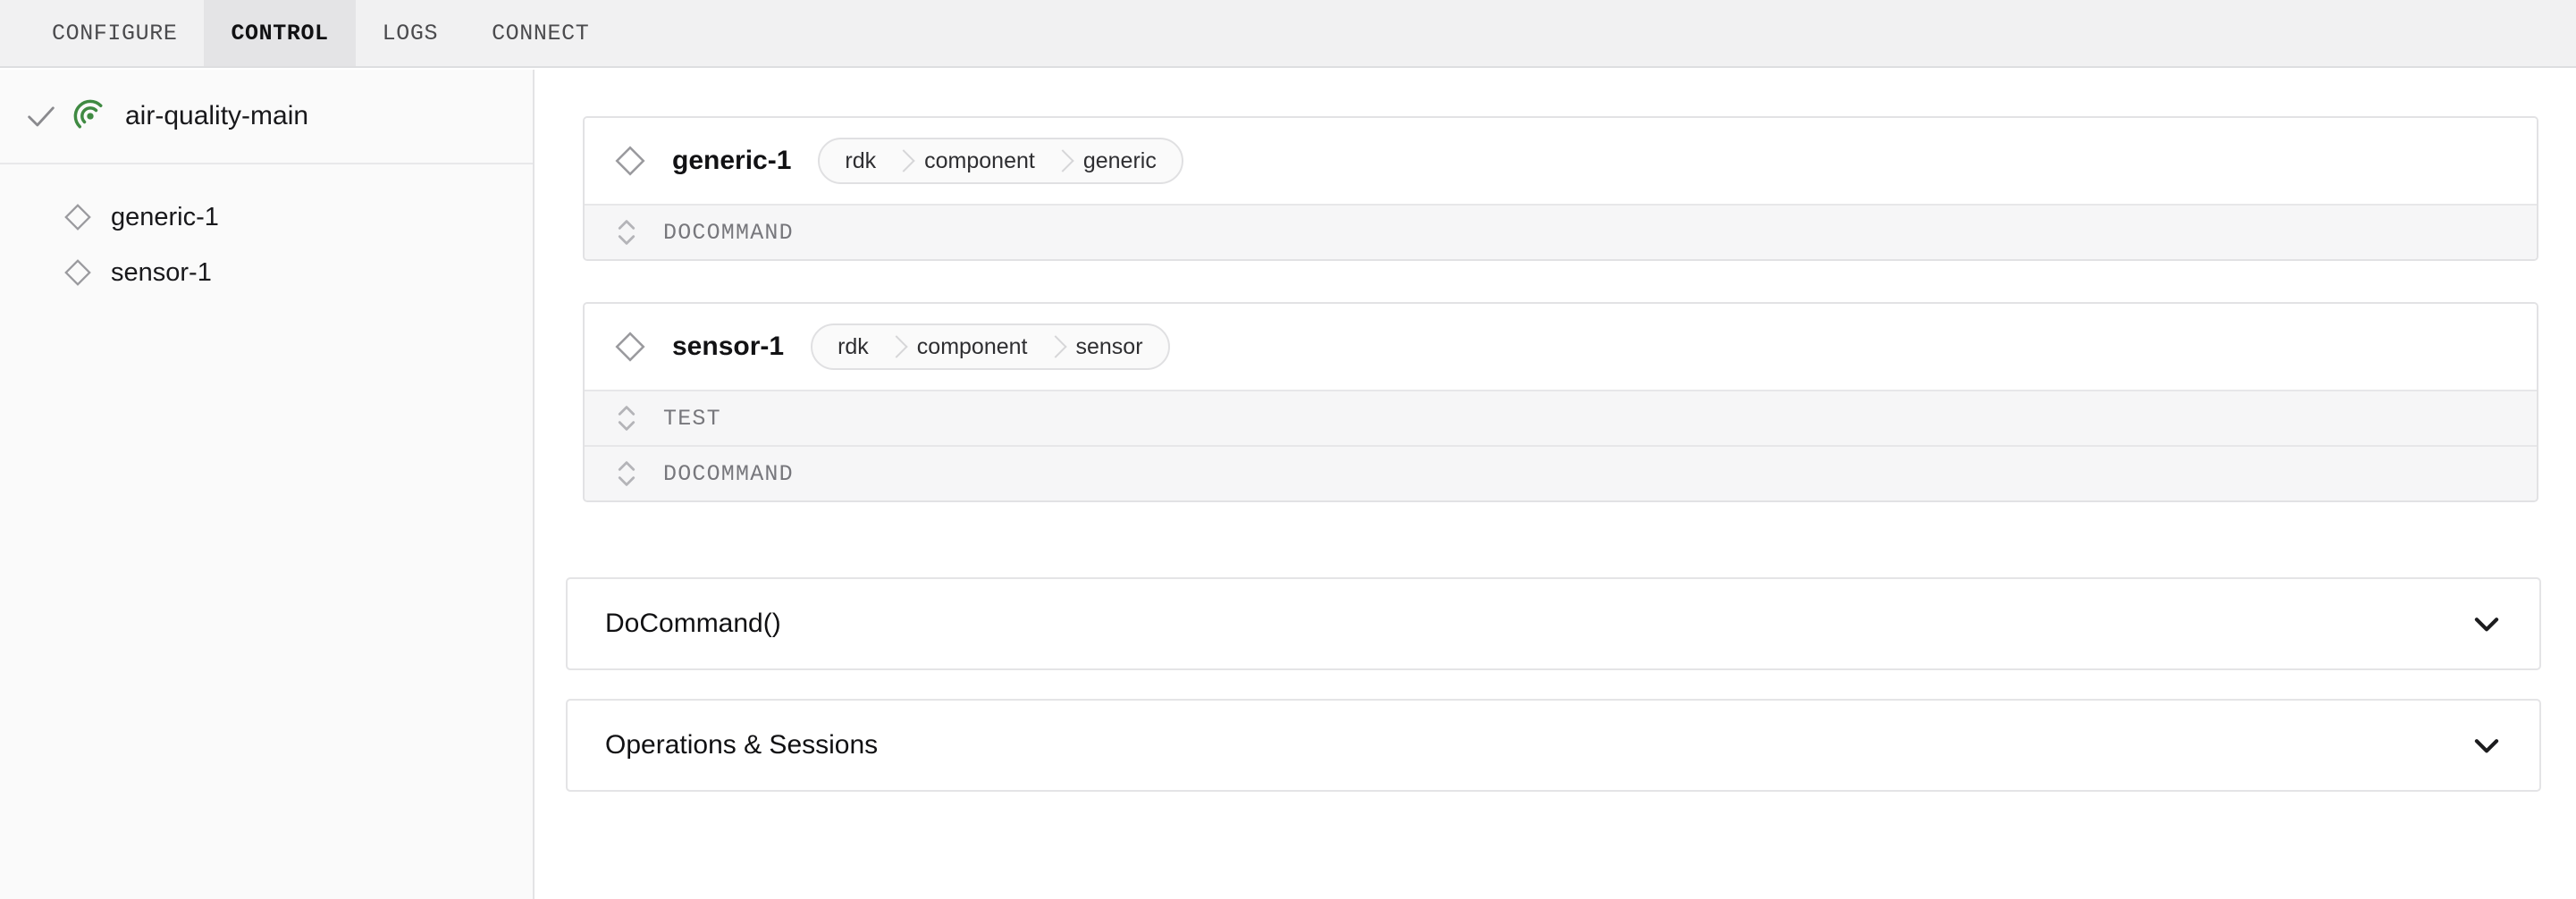 The height and width of the screenshot is (899, 2576). I want to click on accordion-docommand: DoCommand(), so click(1554, 623).